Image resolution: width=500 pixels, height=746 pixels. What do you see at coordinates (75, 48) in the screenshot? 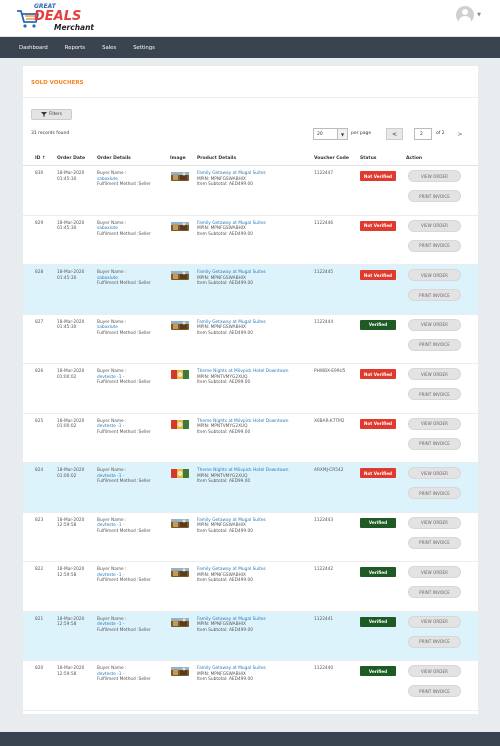
I see `nav-reports: Reports` at bounding box center [75, 48].